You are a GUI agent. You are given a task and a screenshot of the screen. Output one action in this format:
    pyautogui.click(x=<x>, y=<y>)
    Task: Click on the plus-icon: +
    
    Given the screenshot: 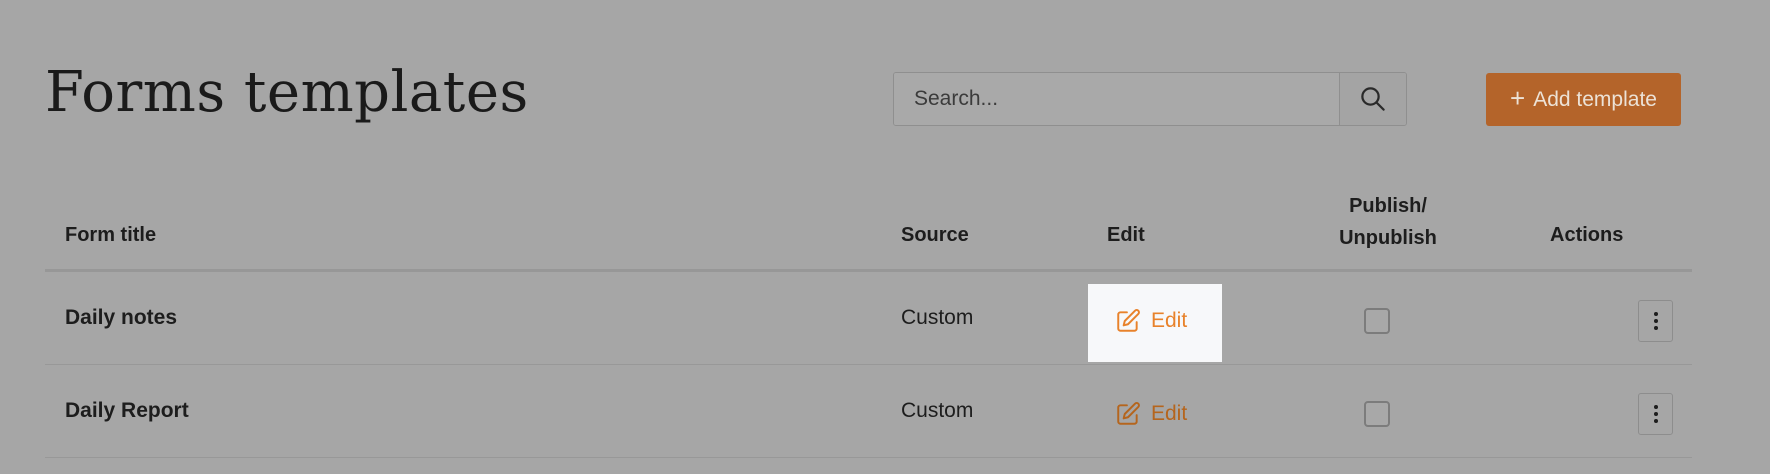 What is the action you would take?
    pyautogui.click(x=1518, y=98)
    